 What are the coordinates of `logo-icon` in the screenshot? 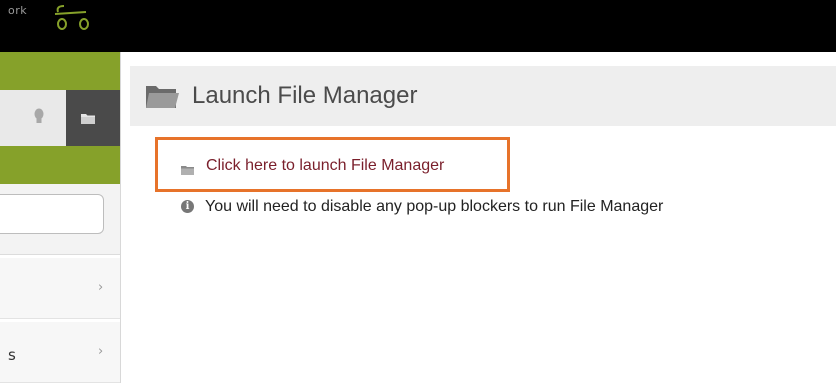 It's located at (74, 19).